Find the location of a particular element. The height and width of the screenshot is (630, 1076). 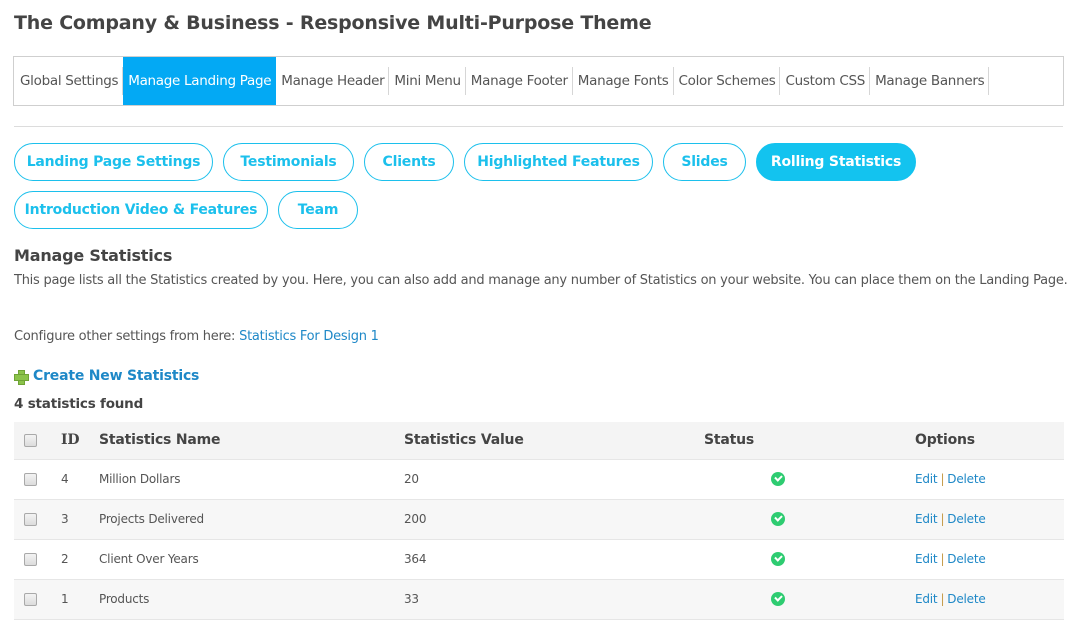

section-title: Manage Statistics is located at coordinates (93, 255).